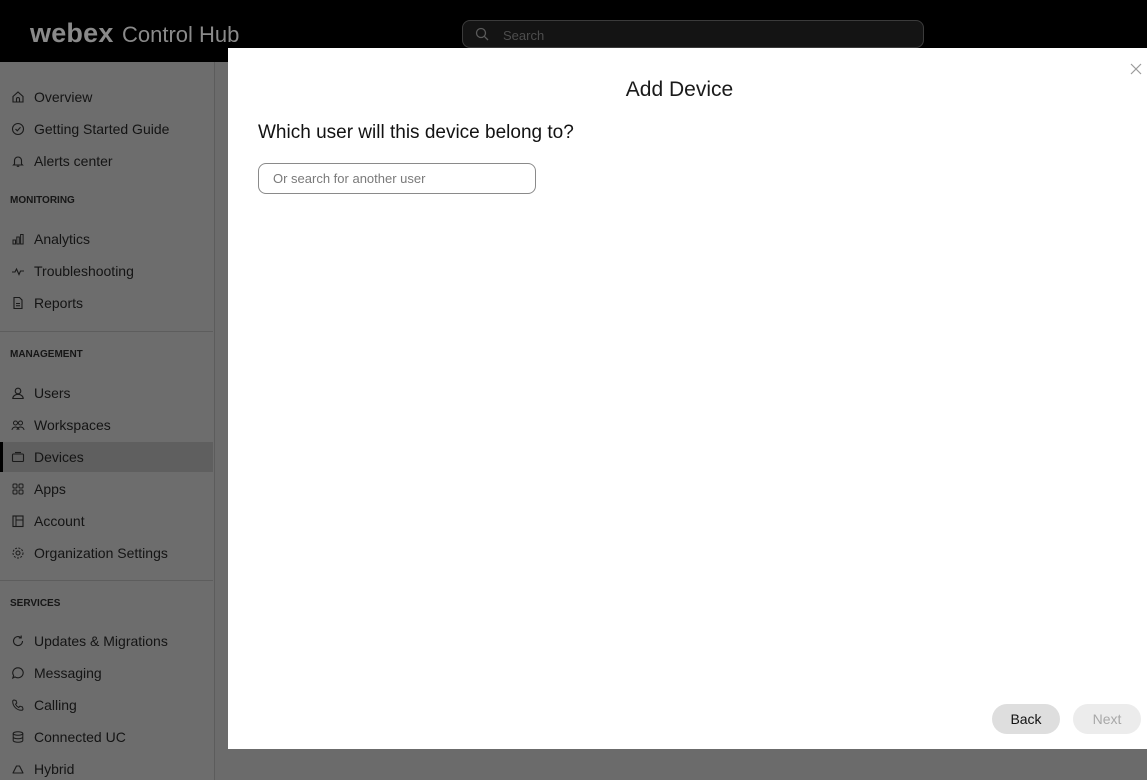 The height and width of the screenshot is (780, 1147). What do you see at coordinates (1137, 70) in the screenshot?
I see `close-icon` at bounding box center [1137, 70].